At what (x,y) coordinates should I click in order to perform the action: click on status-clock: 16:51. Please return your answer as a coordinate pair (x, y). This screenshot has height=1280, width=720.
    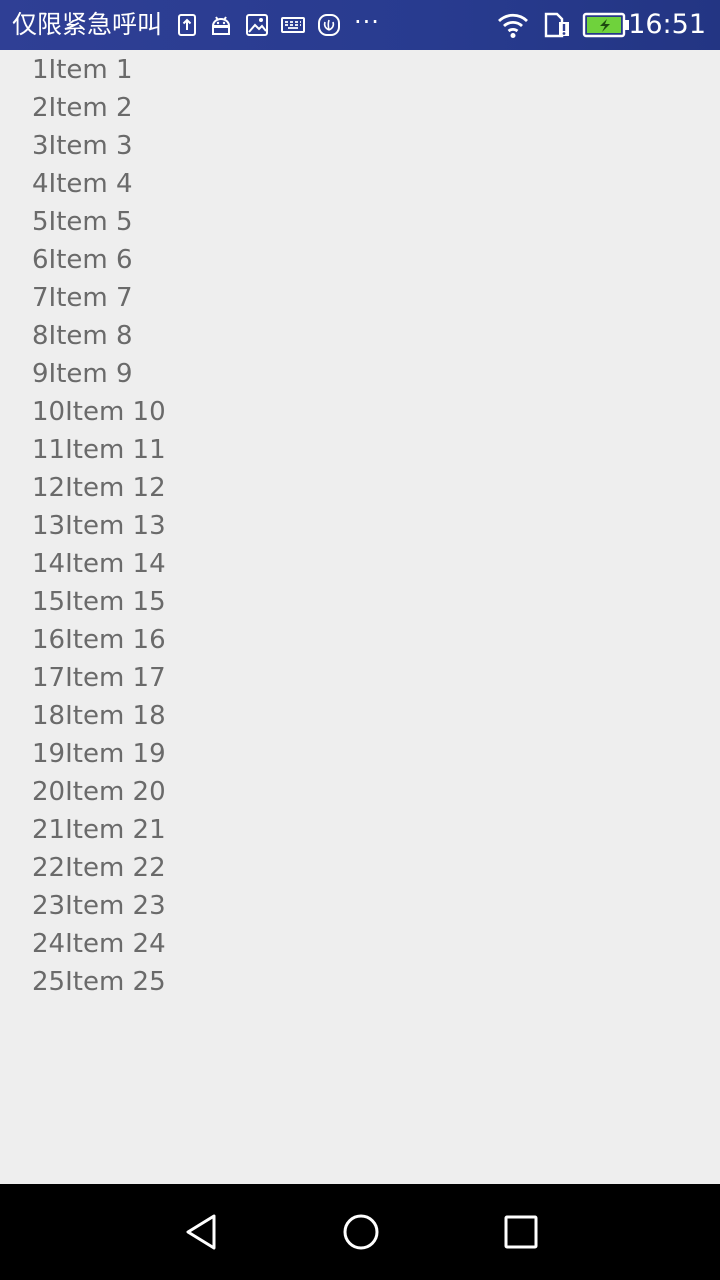
    Looking at the image, I should click on (667, 24).